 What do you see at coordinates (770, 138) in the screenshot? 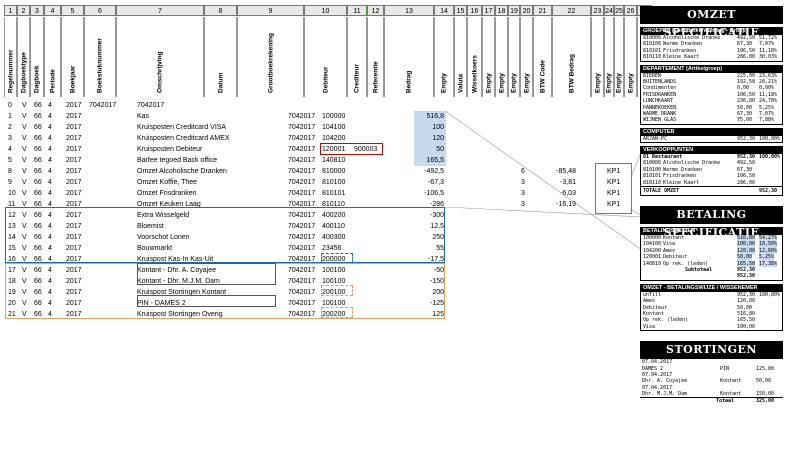
I see `computer-pct: 100,00%` at bounding box center [770, 138].